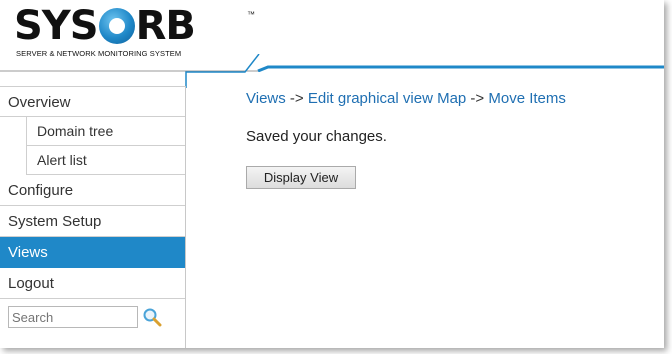 Image resolution: width=672 pixels, height=354 pixels. I want to click on logo: SYS RB, so click(105, 26).